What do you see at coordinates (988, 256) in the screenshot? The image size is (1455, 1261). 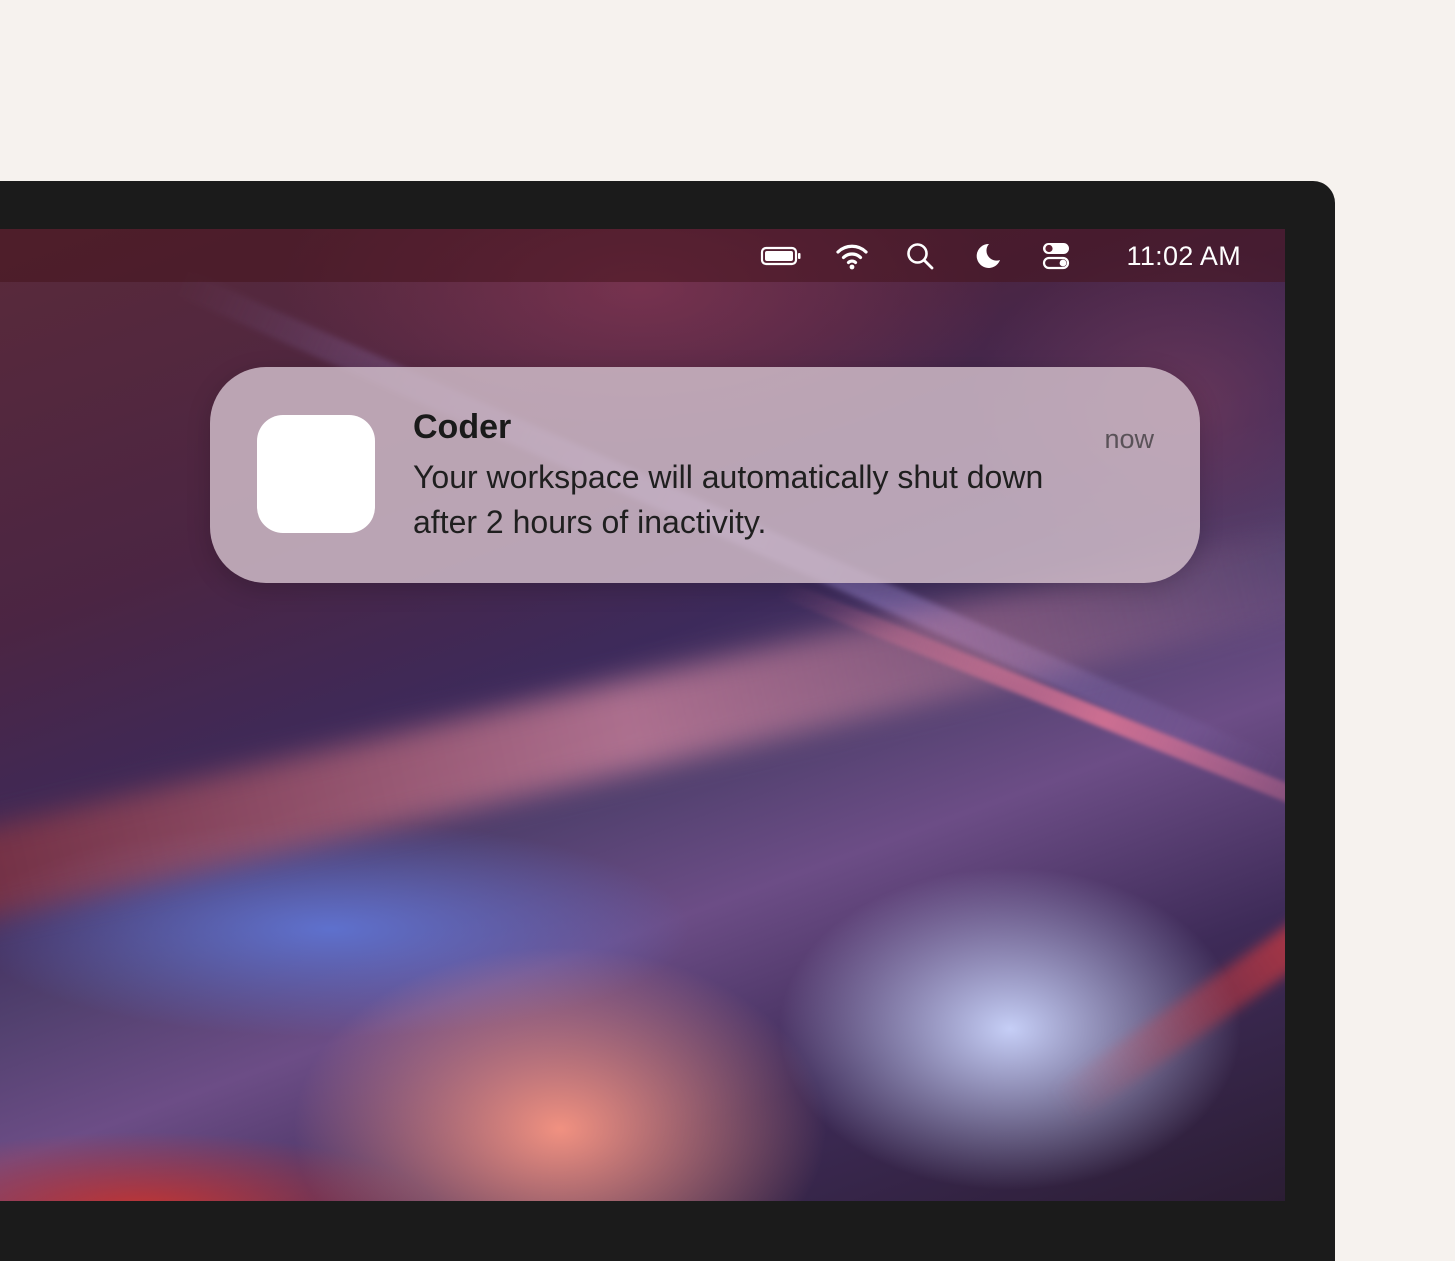 I see `do-not-disturb-moon-icon` at bounding box center [988, 256].